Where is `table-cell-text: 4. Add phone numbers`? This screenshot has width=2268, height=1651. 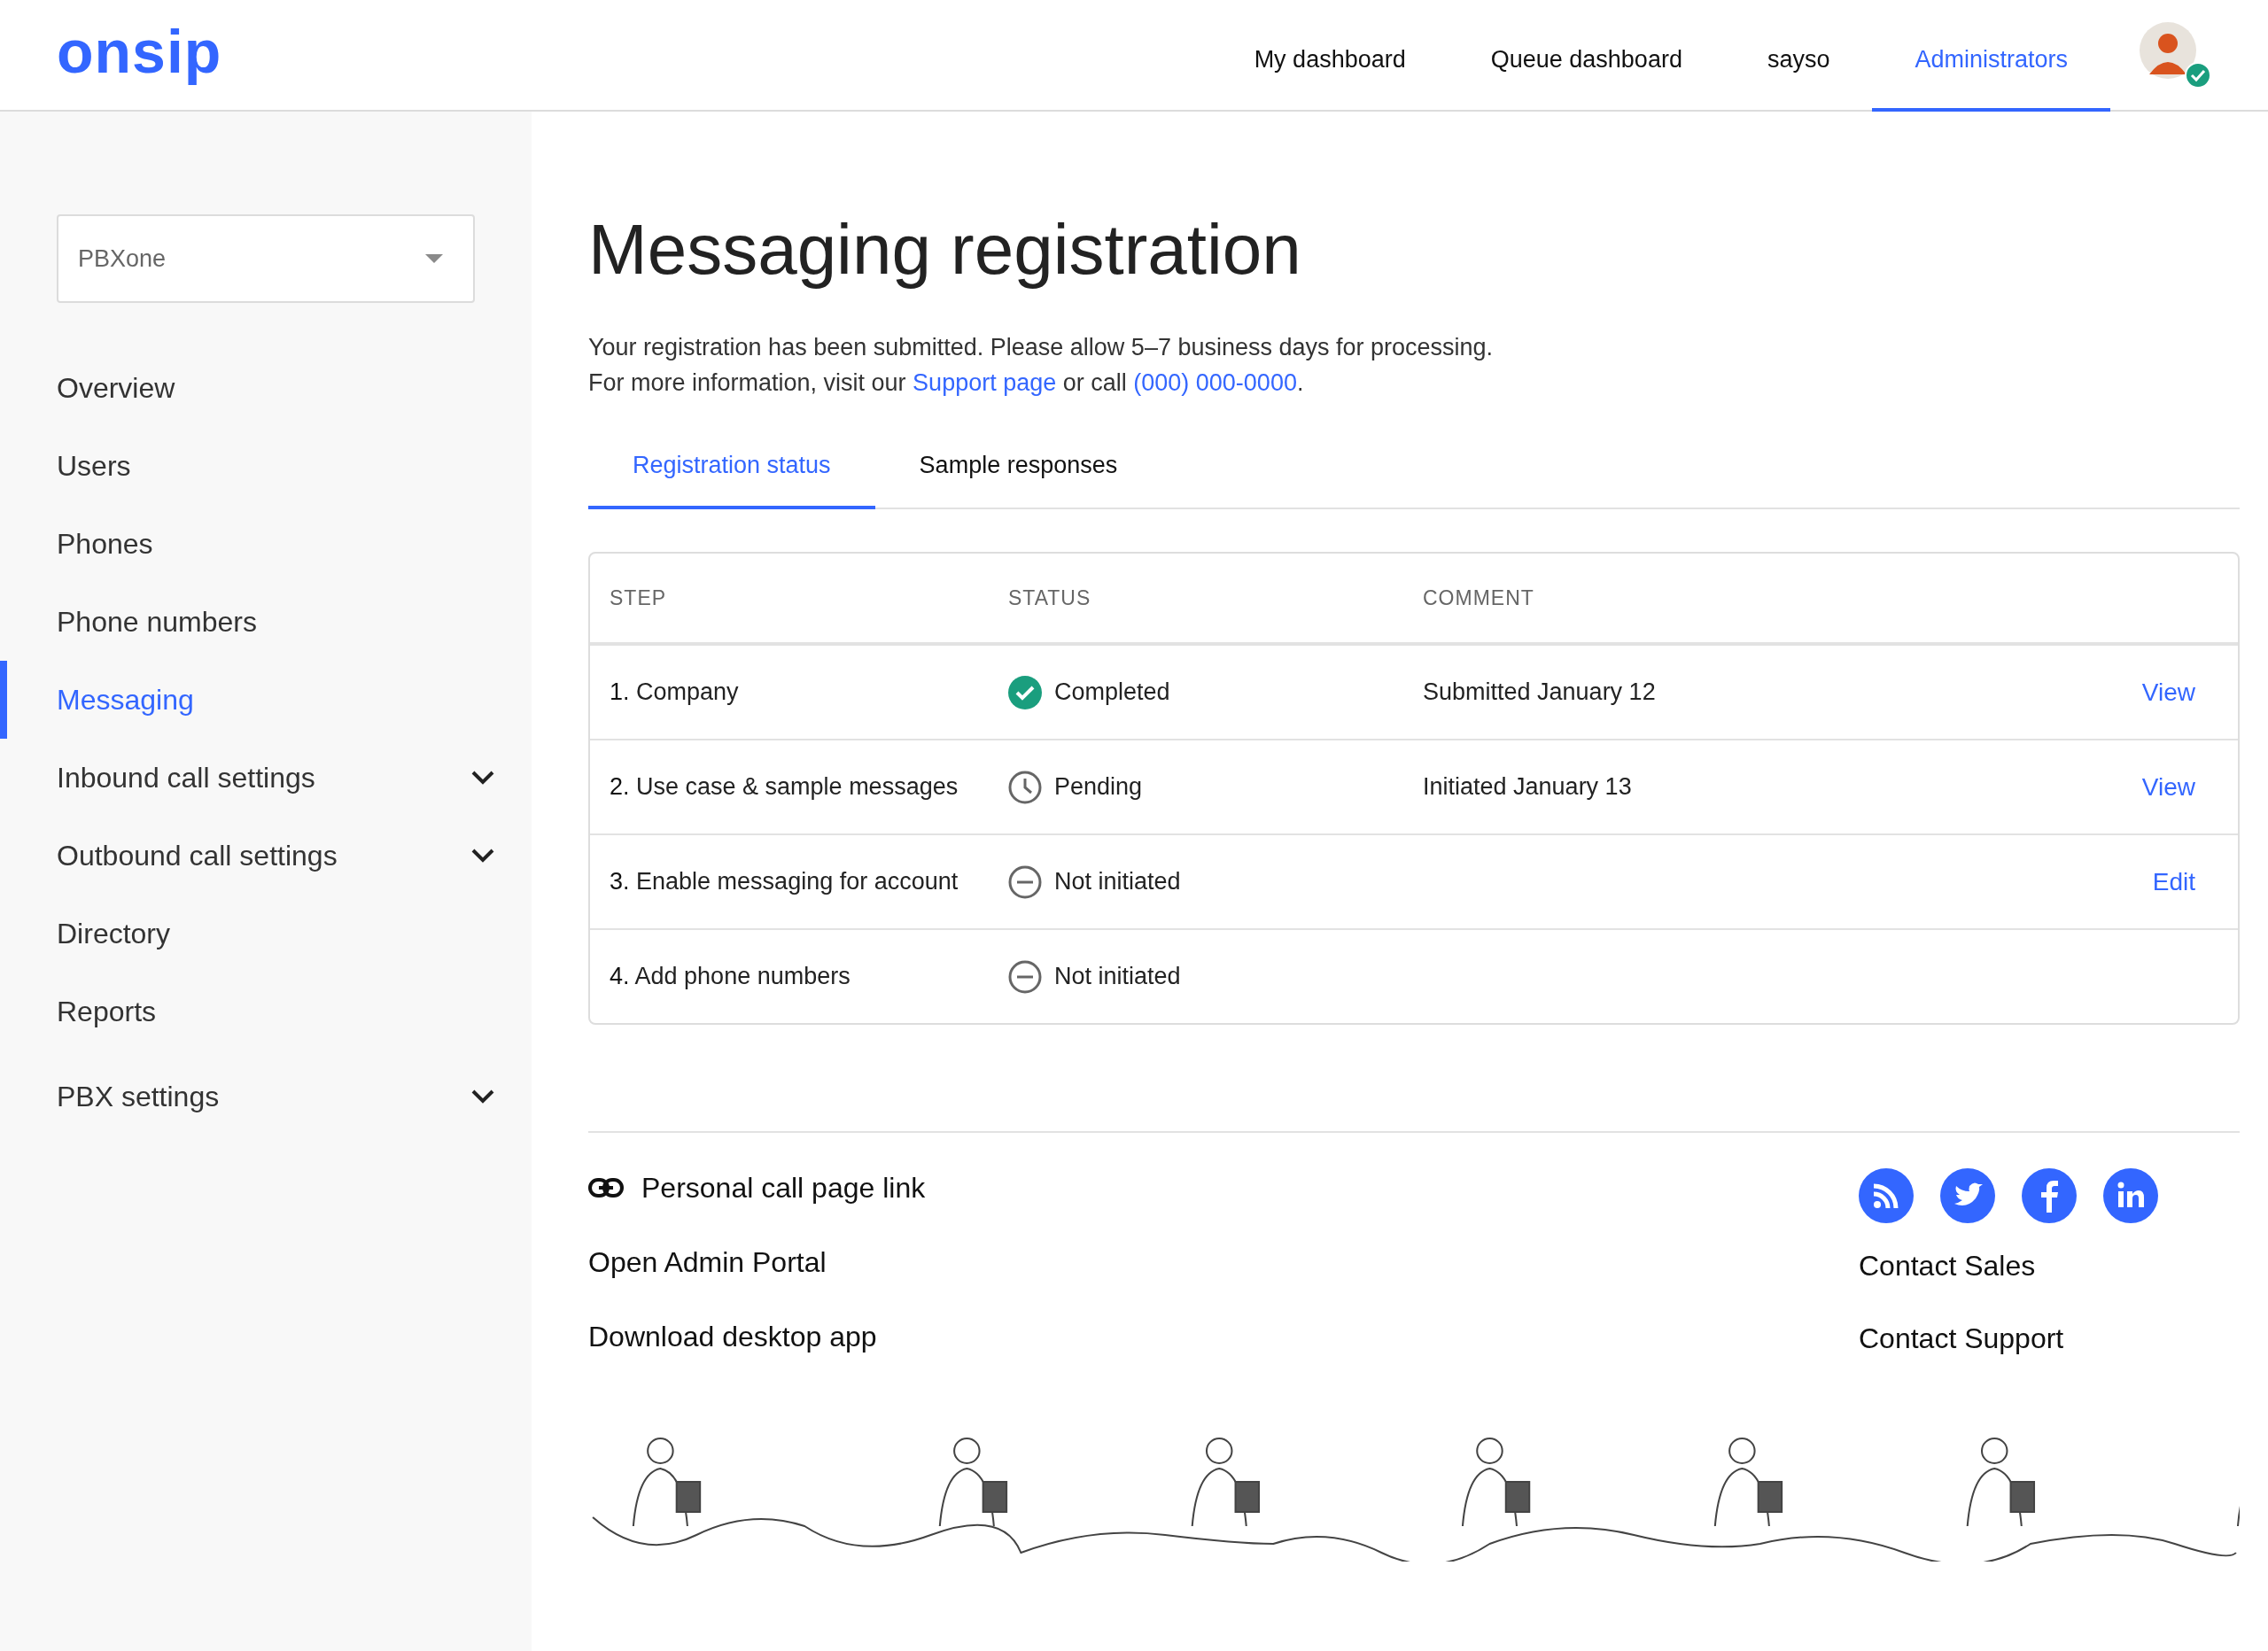 table-cell-text: 4. Add phone numbers is located at coordinates (730, 976).